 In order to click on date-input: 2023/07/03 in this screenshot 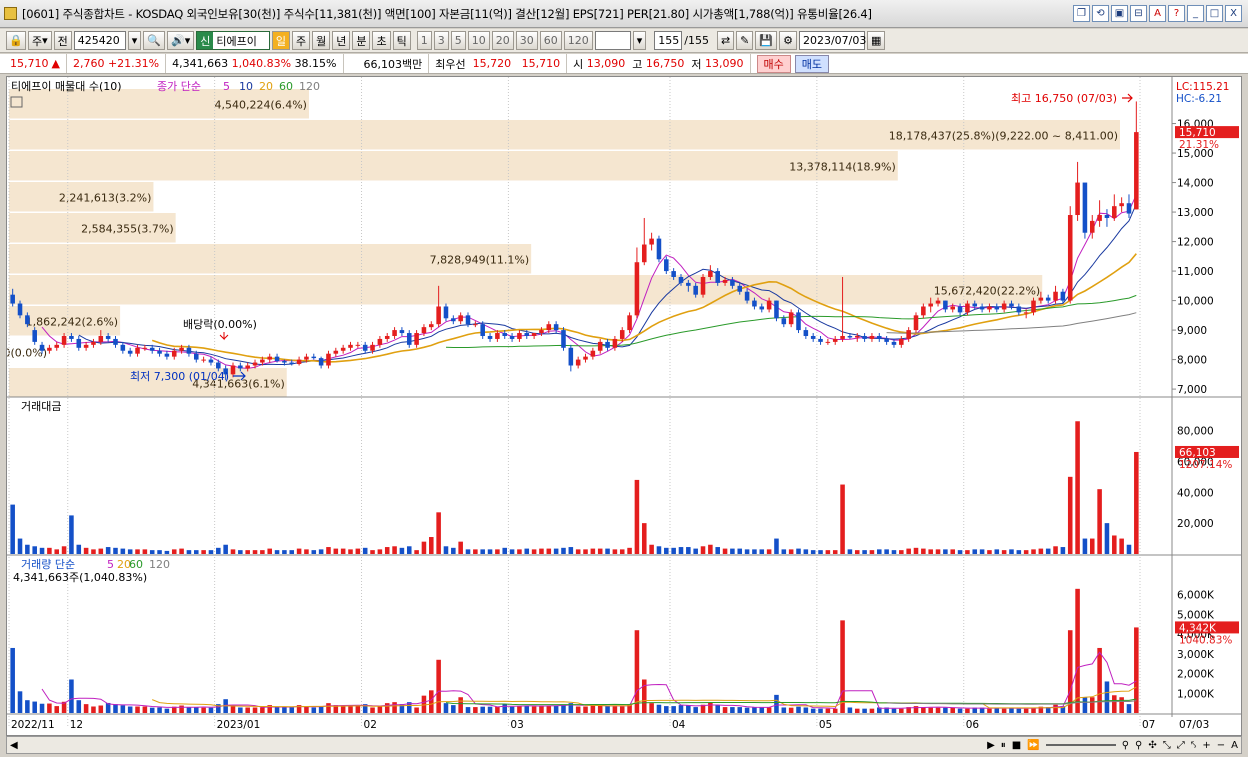, I will do `click(832, 40)`.